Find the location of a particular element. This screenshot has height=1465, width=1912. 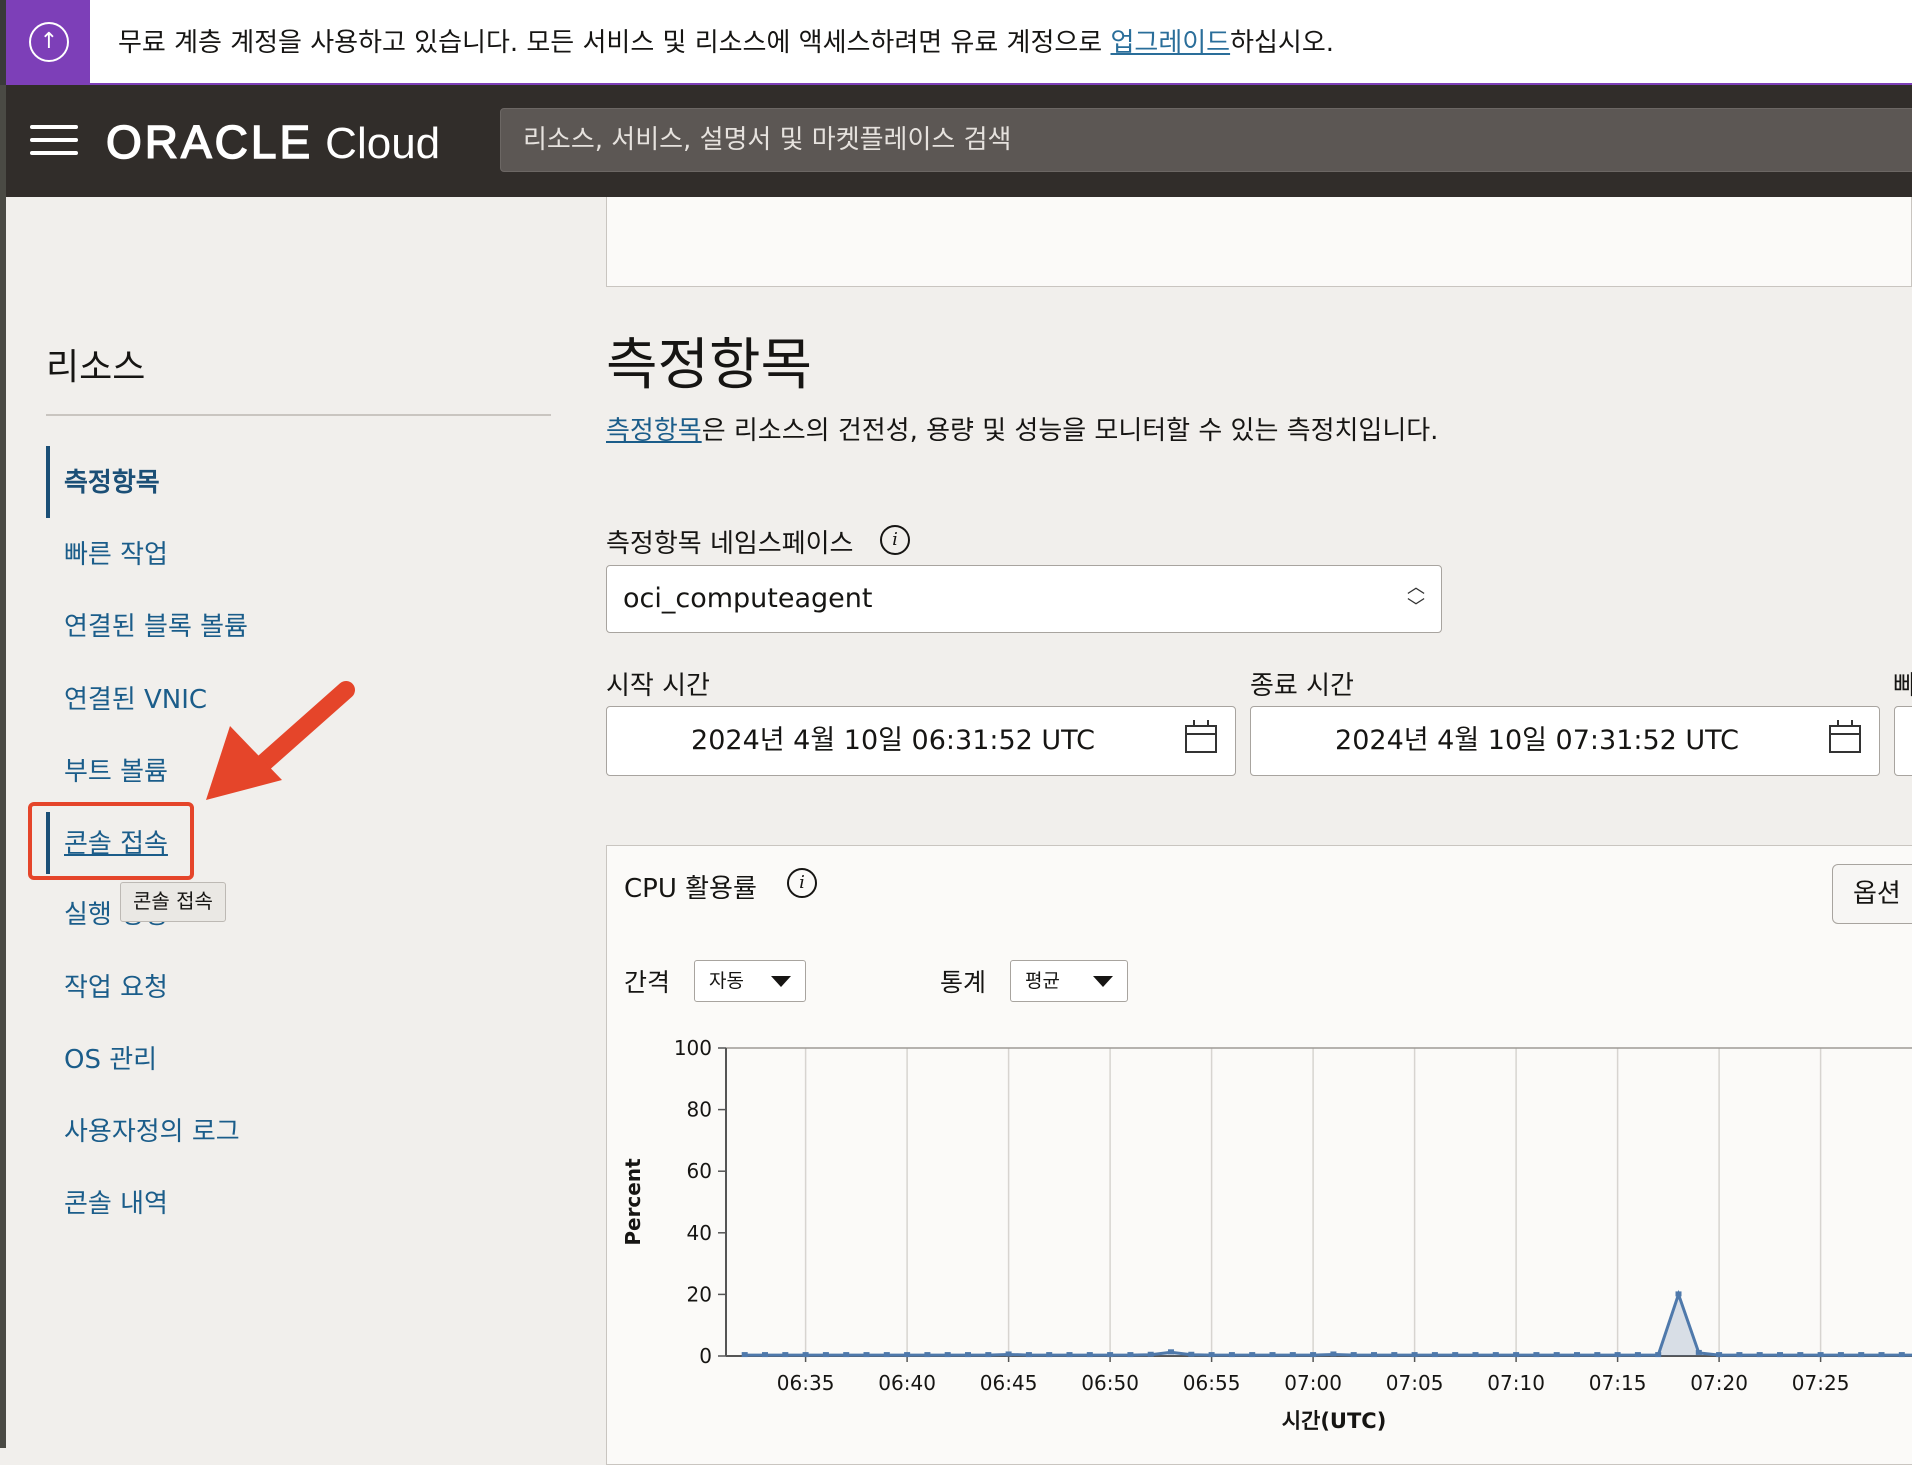

window-edge-strip is located at coordinates (3, 766).